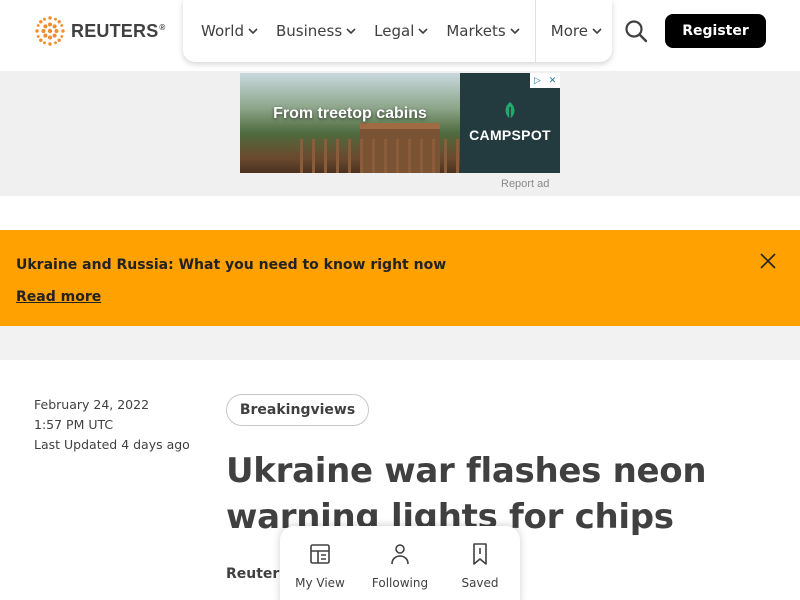 The image size is (800, 600). I want to click on nav-divider, so click(535, 31).